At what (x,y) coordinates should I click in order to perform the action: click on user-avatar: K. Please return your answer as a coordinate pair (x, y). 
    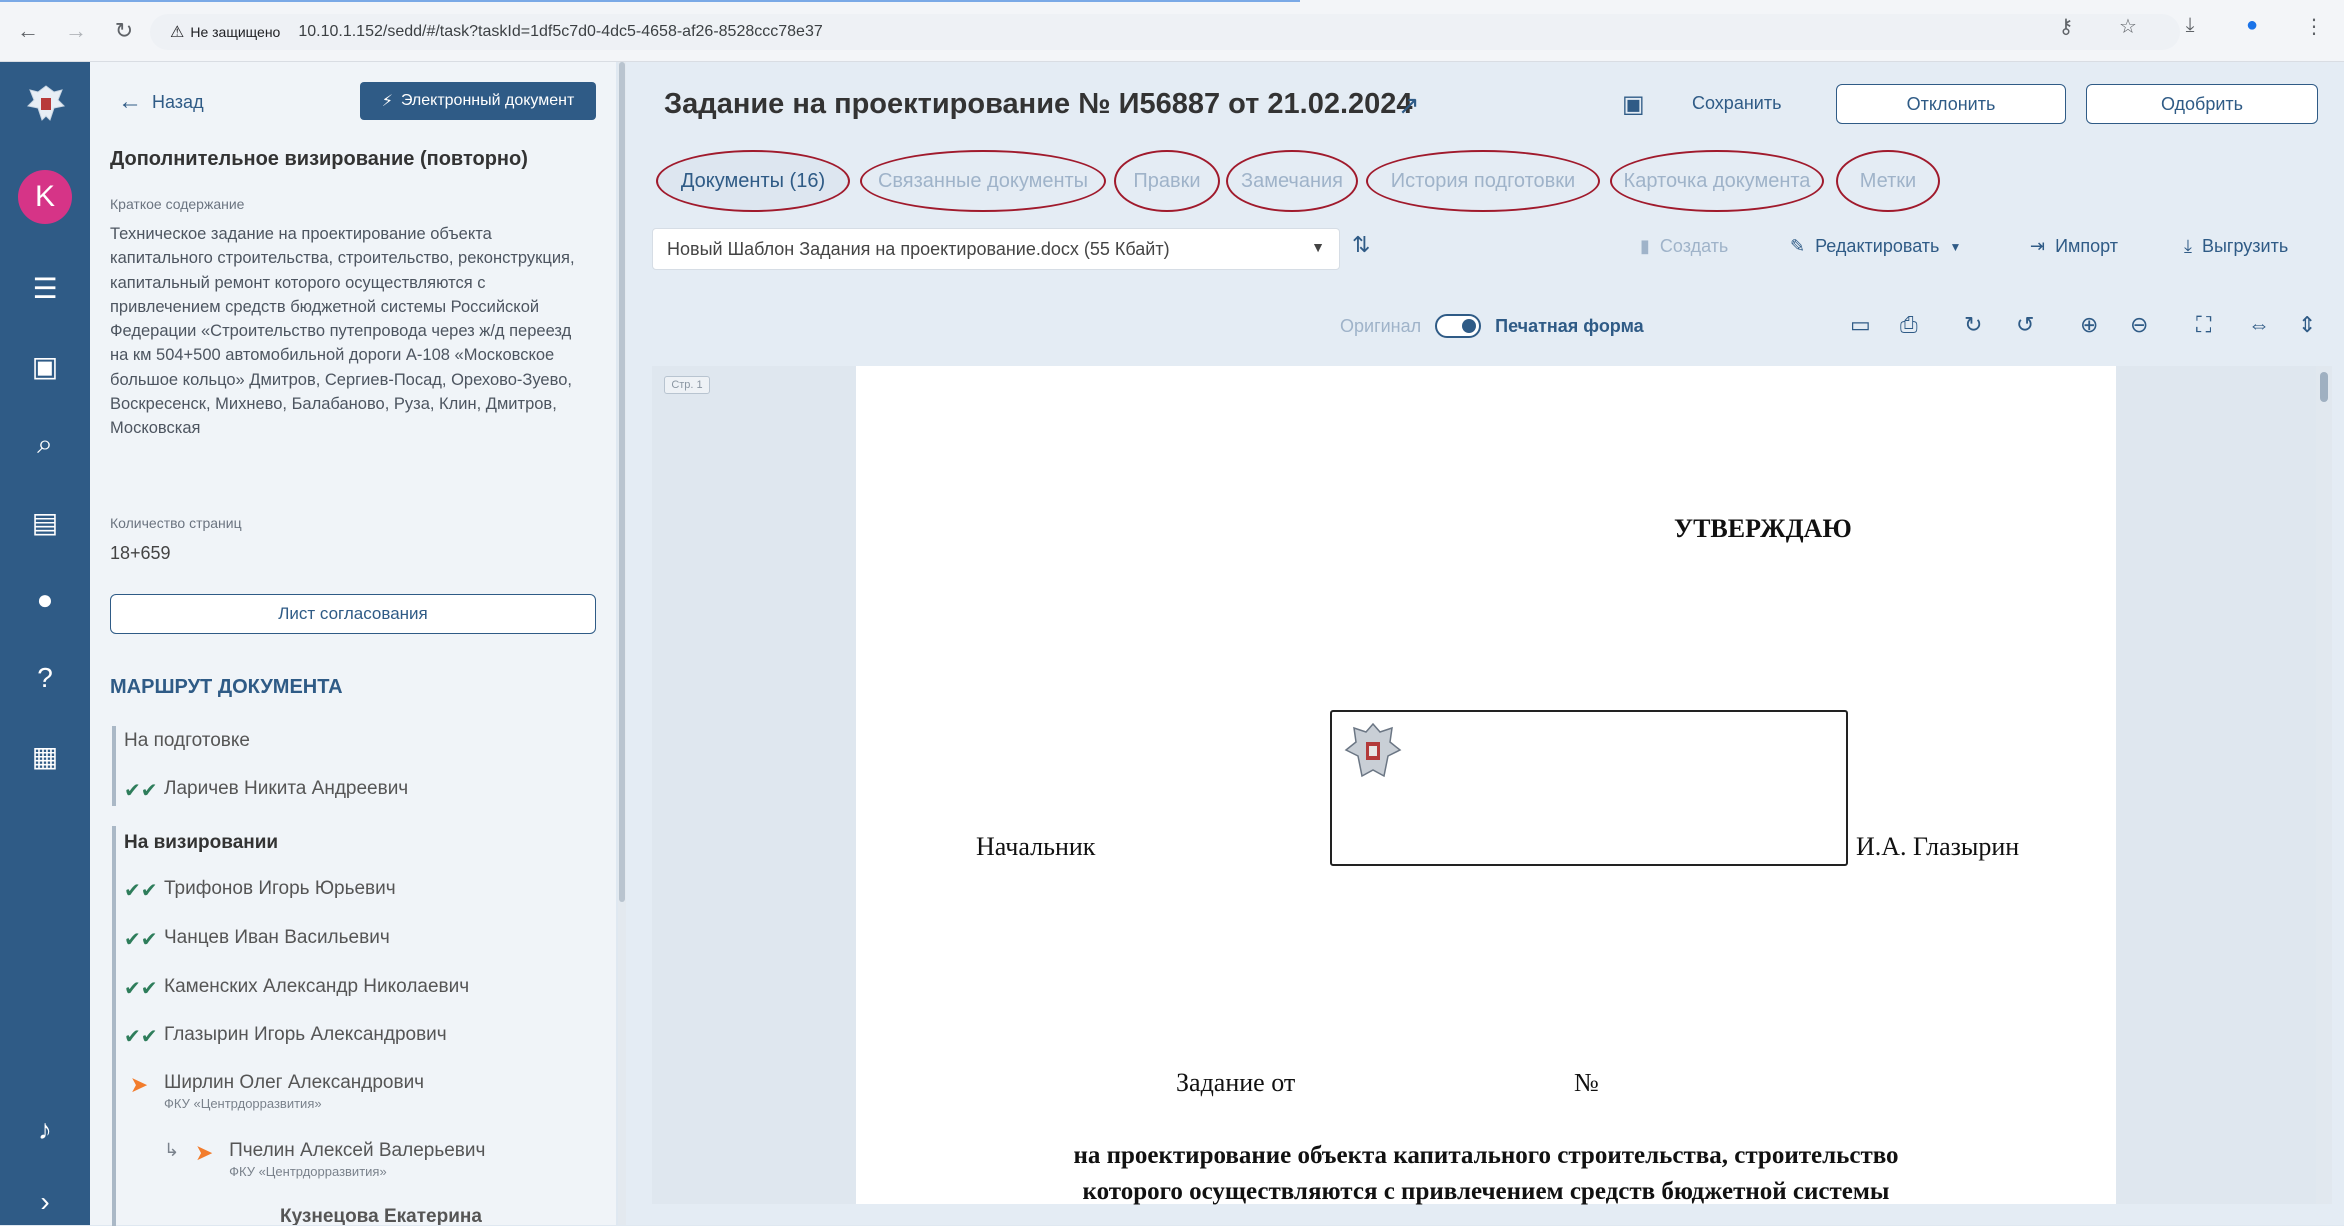
    Looking at the image, I should click on (45, 197).